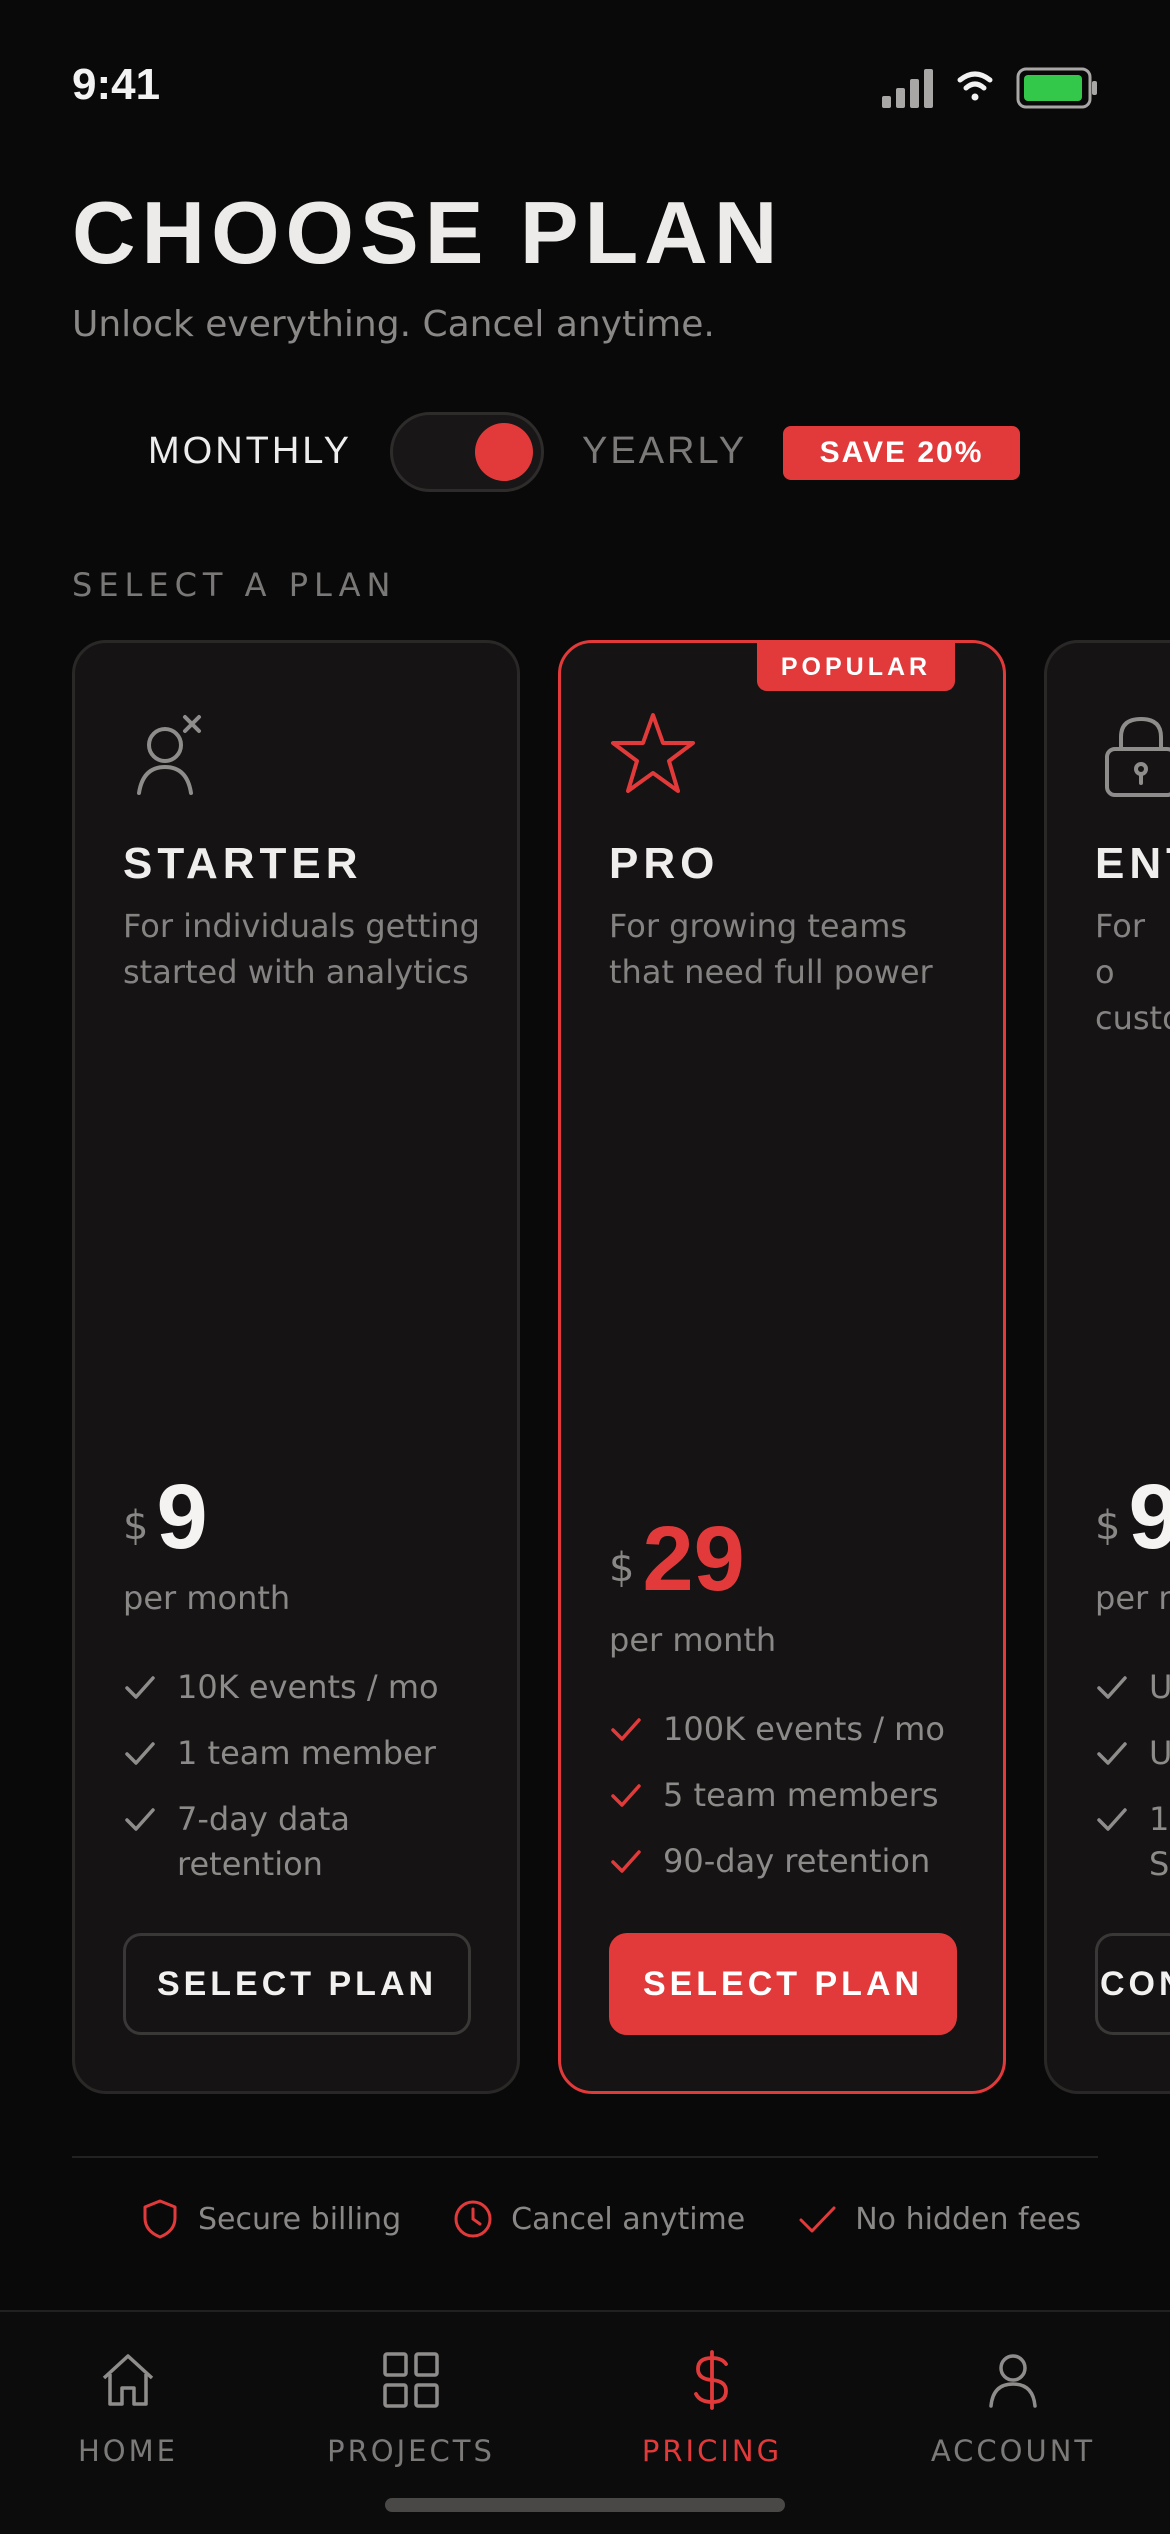  Describe the element at coordinates (1137, 756) in the screenshot. I see `lock-icon` at that location.